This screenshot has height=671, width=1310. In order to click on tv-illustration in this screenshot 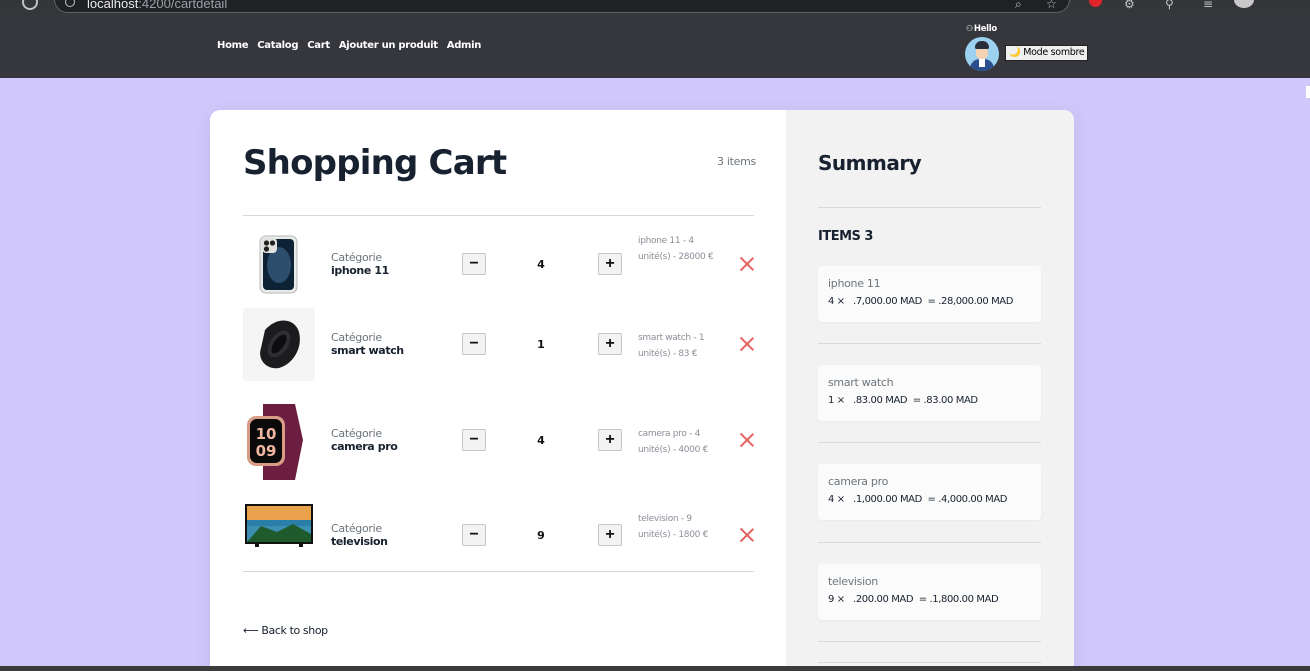, I will do `click(279, 525)`.